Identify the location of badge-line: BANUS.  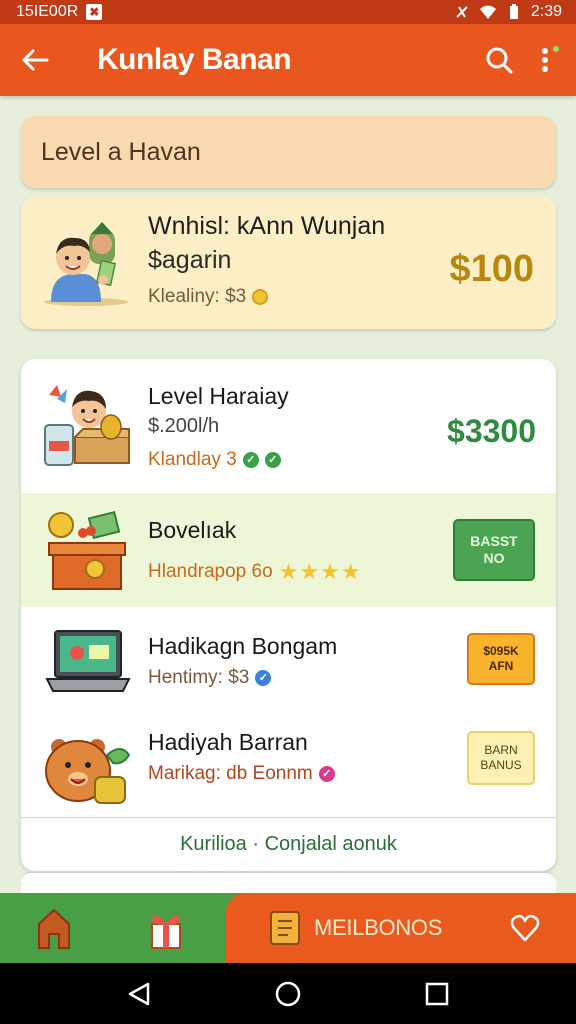
(501, 765).